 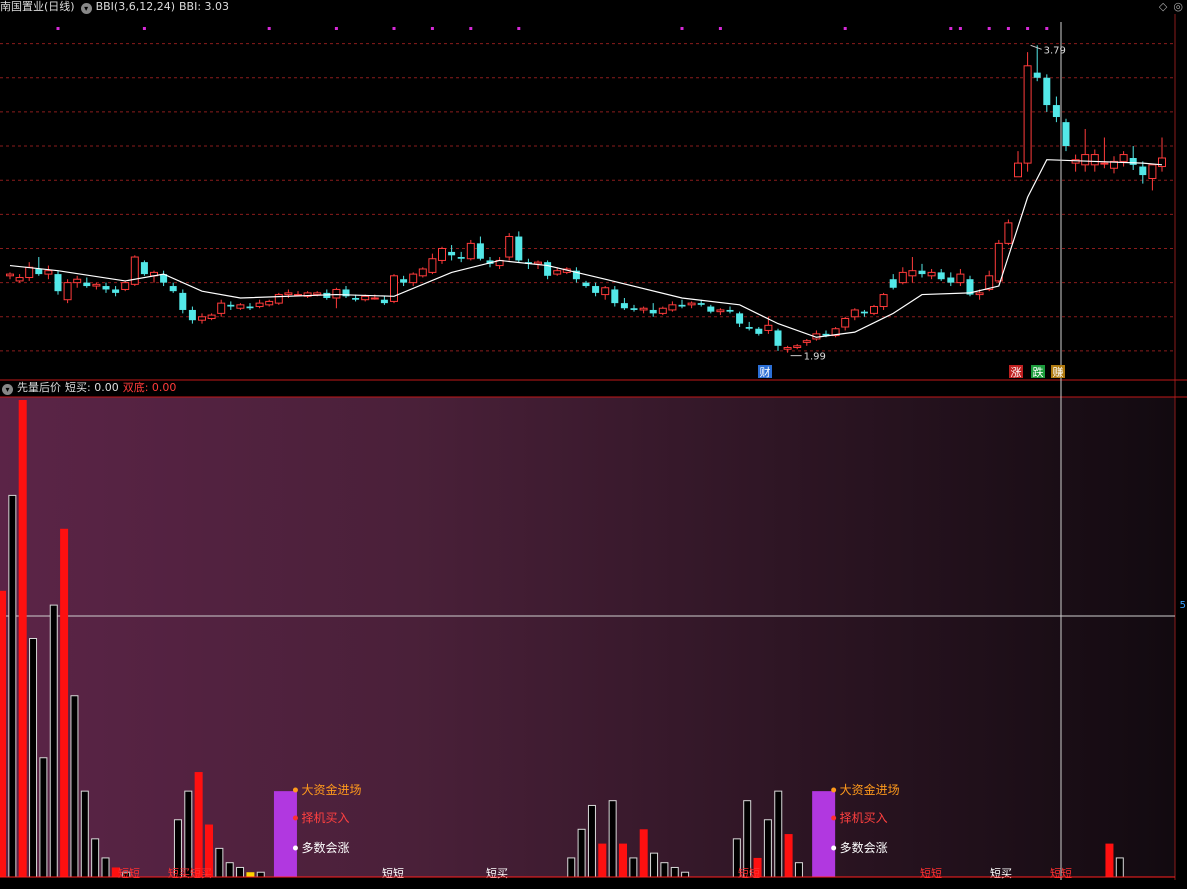 What do you see at coordinates (1036, 47) in the screenshot?
I see `high-pointer` at bounding box center [1036, 47].